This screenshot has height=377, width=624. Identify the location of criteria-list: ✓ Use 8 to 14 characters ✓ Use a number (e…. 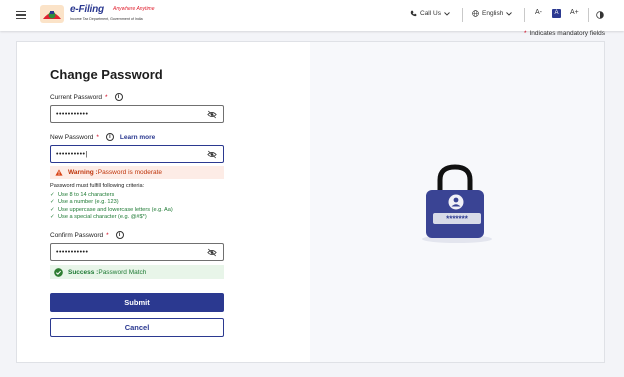
(111, 206).